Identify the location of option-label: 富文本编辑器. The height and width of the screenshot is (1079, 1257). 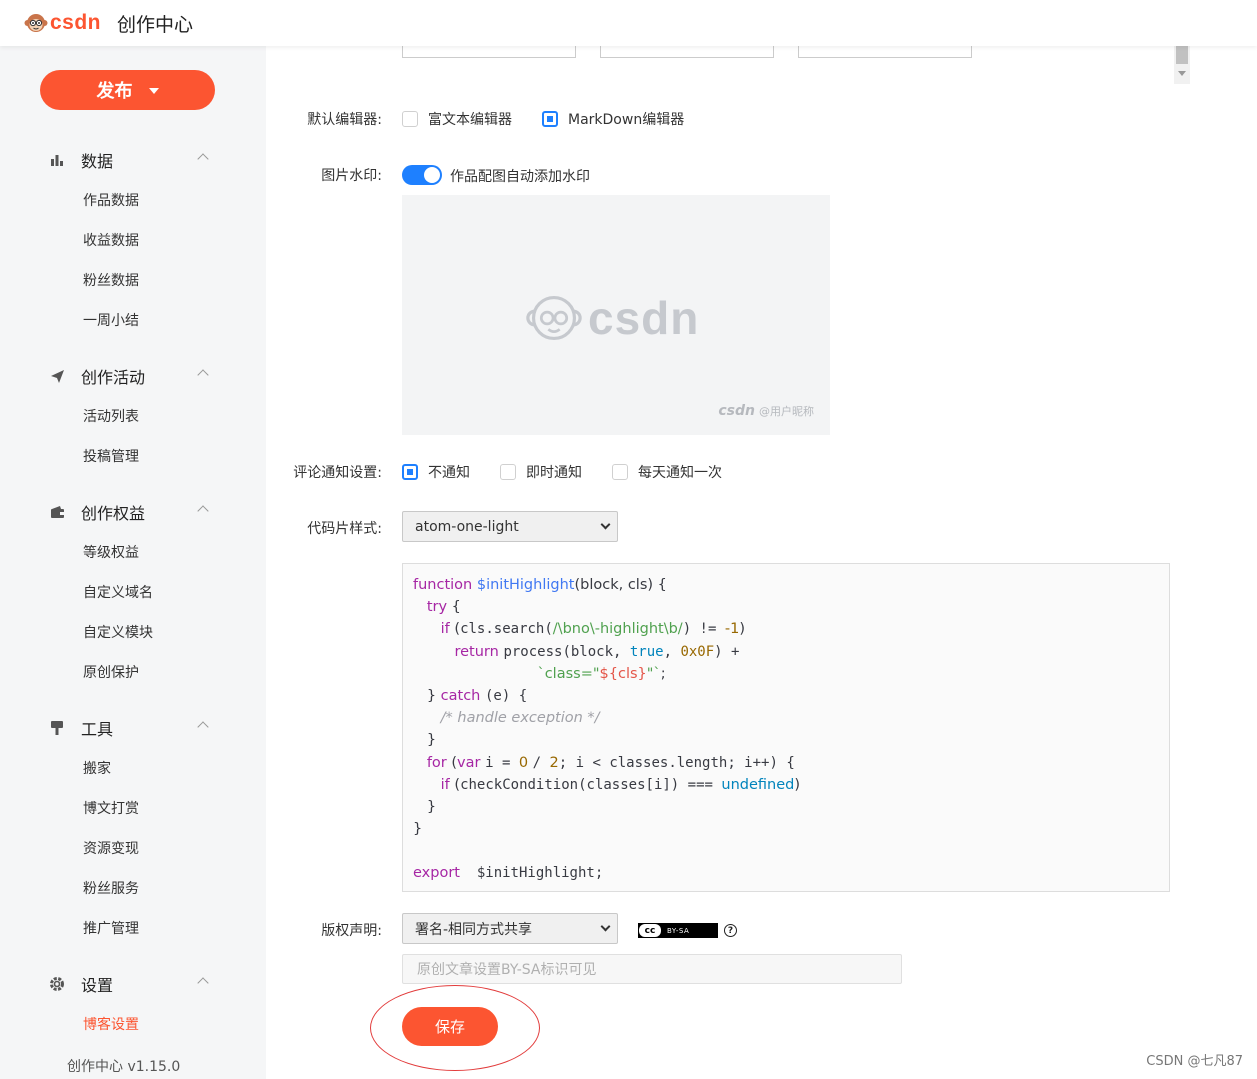
(470, 120).